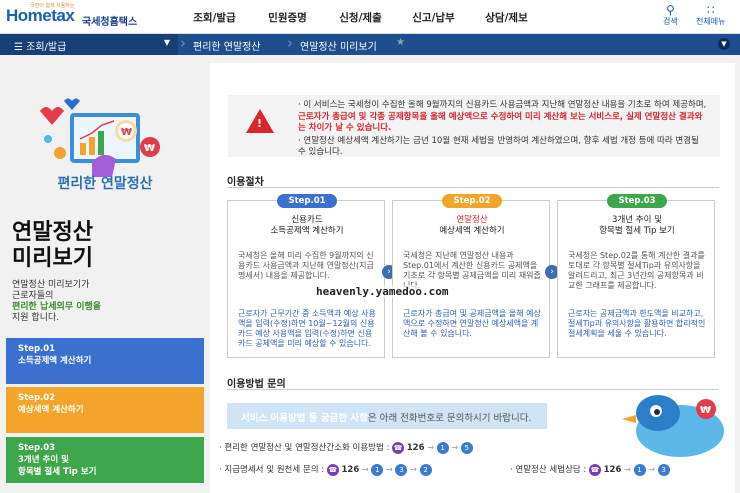  What do you see at coordinates (433, 17) in the screenshot?
I see `gnb-item-report: 신고/납부` at bounding box center [433, 17].